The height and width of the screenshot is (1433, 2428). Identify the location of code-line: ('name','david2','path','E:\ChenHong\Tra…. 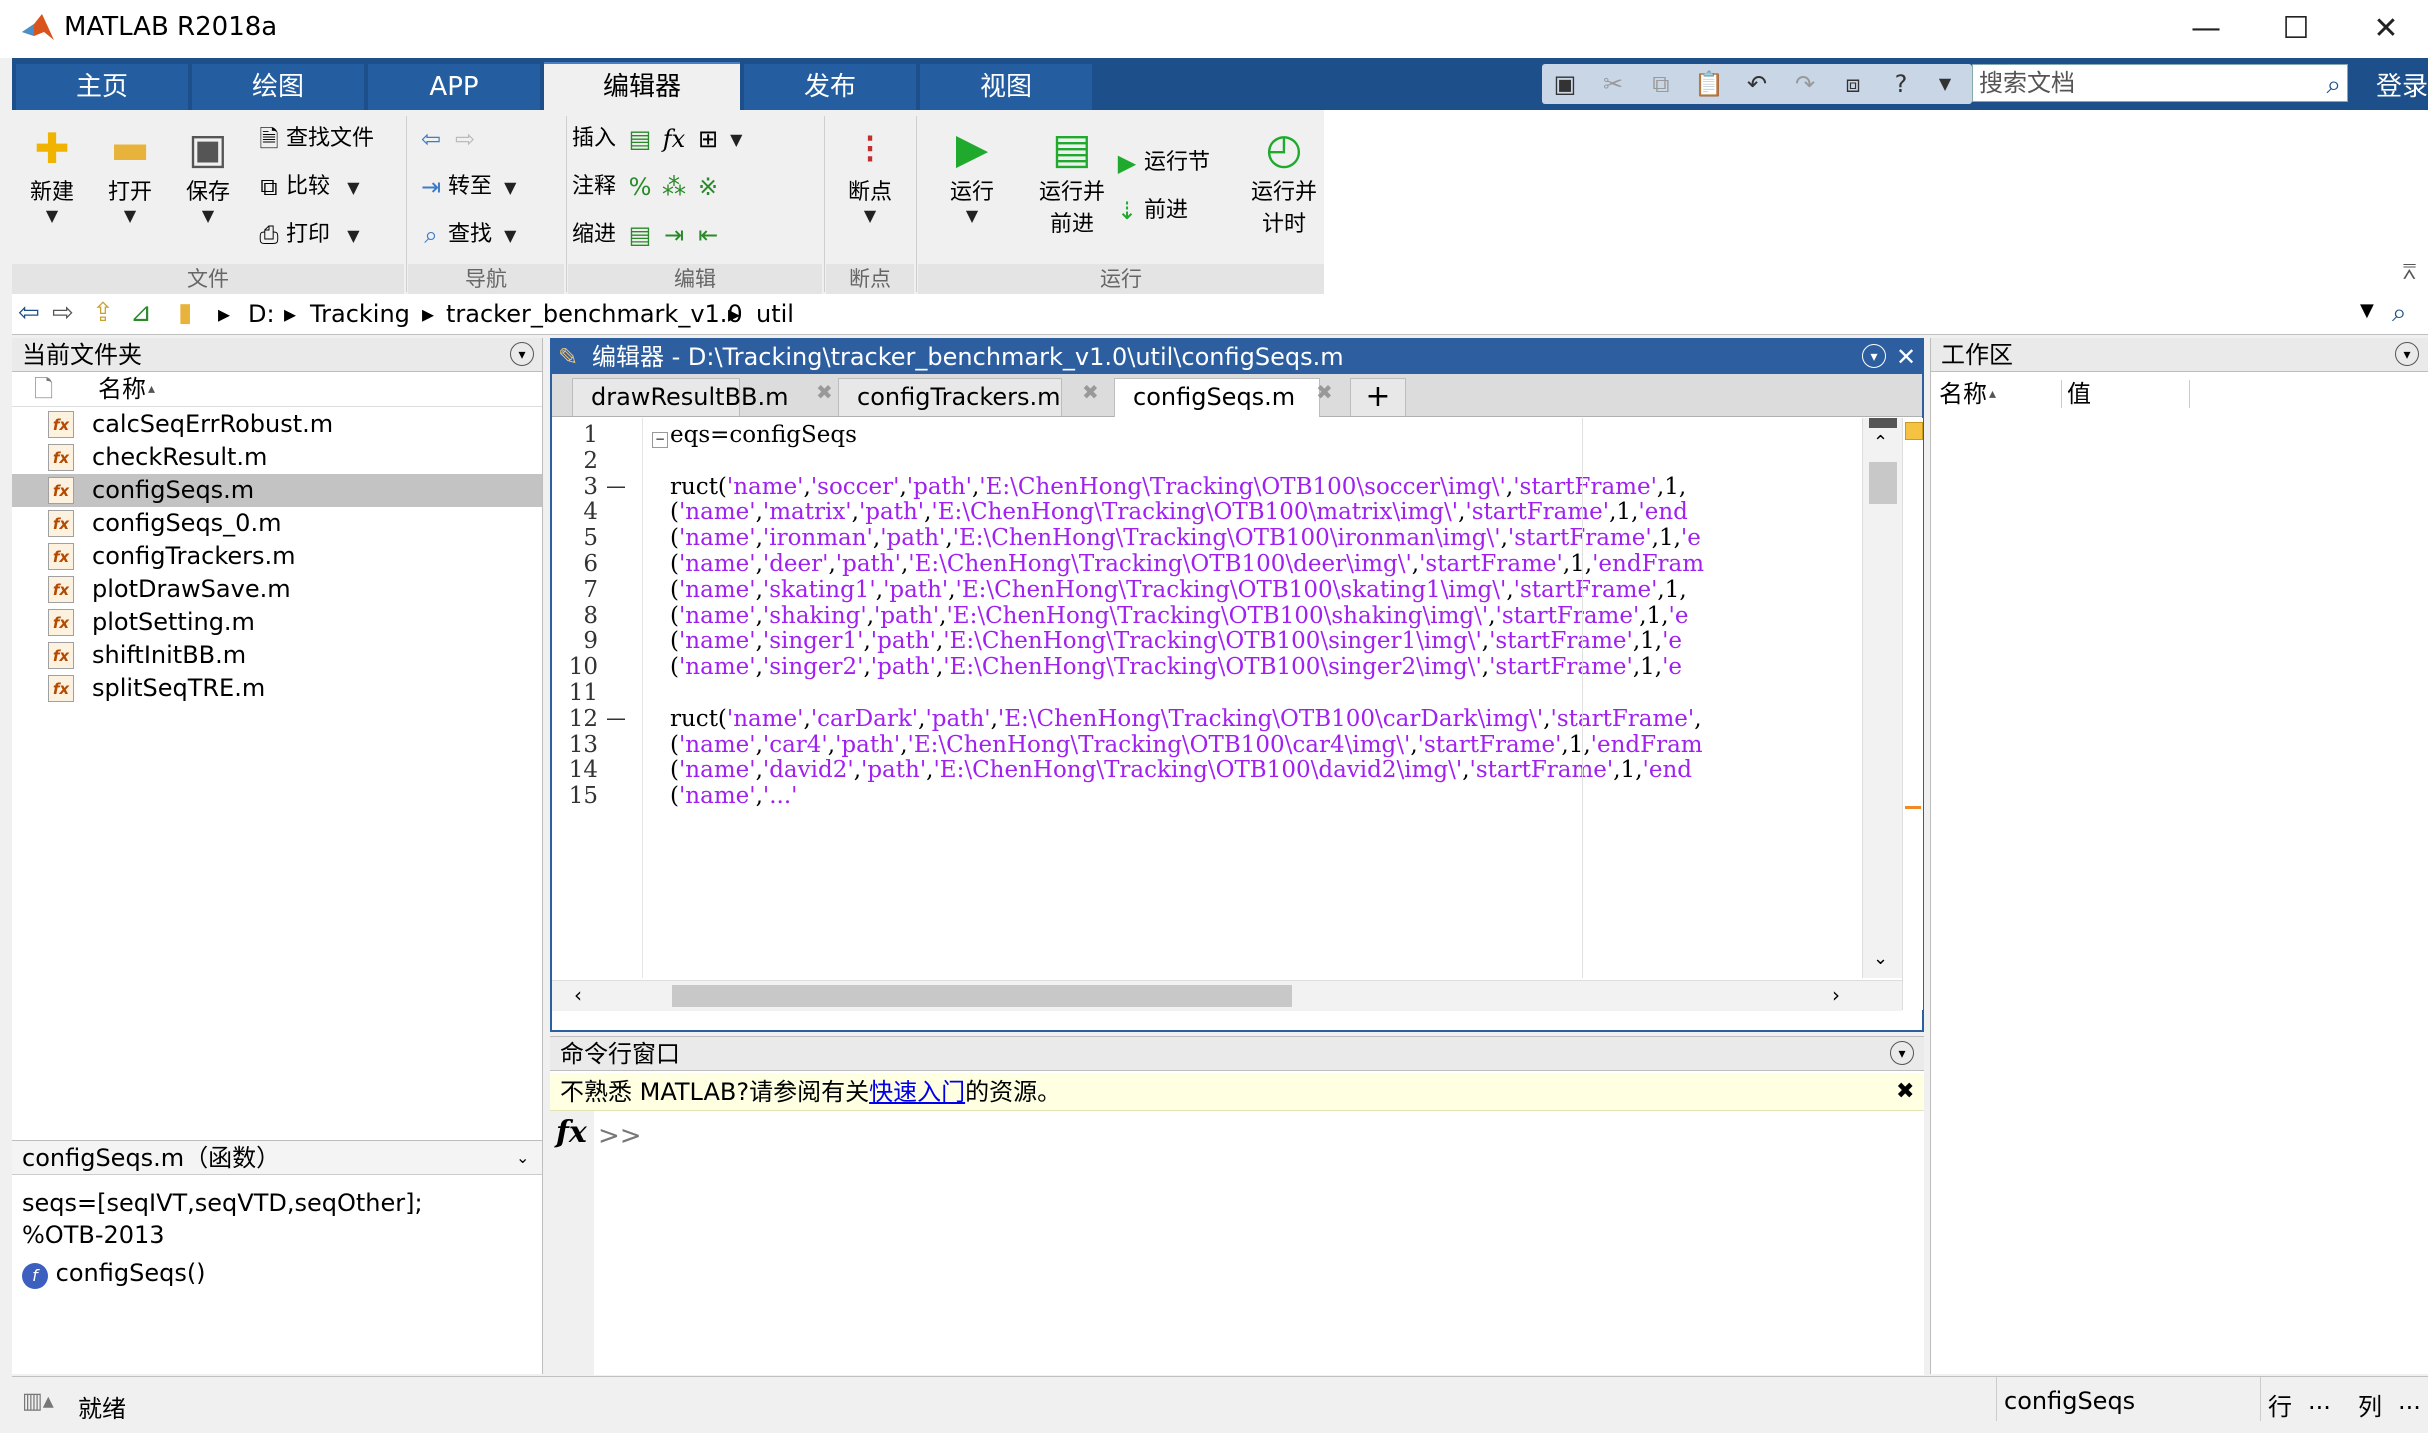
(1181, 770).